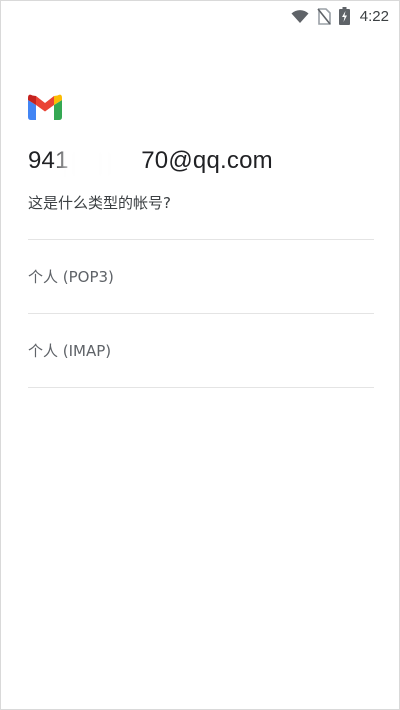  I want to click on option-label: 个人 (IMAP), so click(70, 351).